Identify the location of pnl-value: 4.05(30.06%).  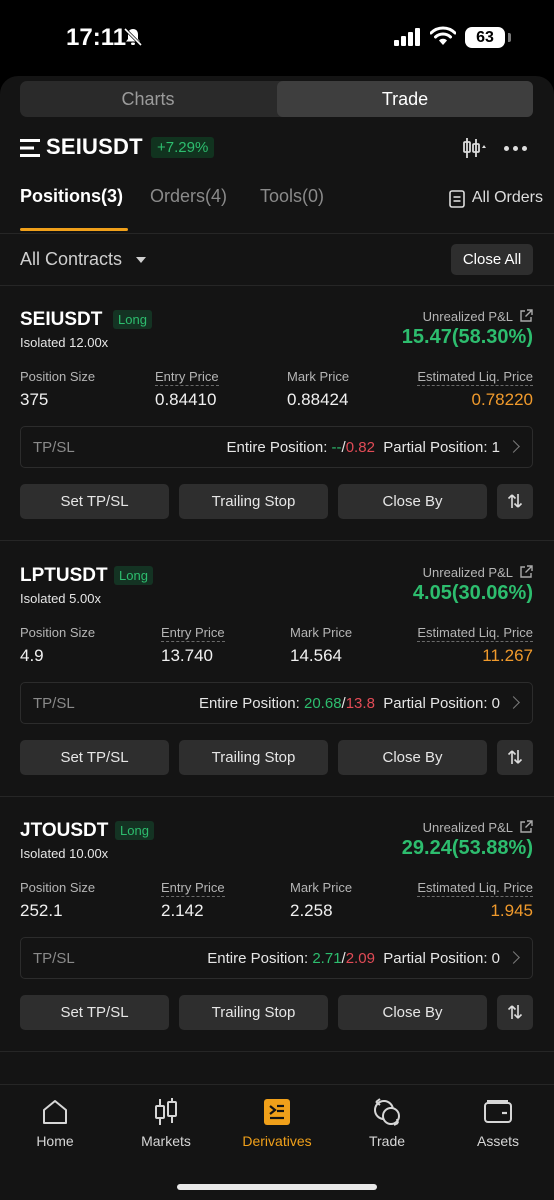
(472, 593).